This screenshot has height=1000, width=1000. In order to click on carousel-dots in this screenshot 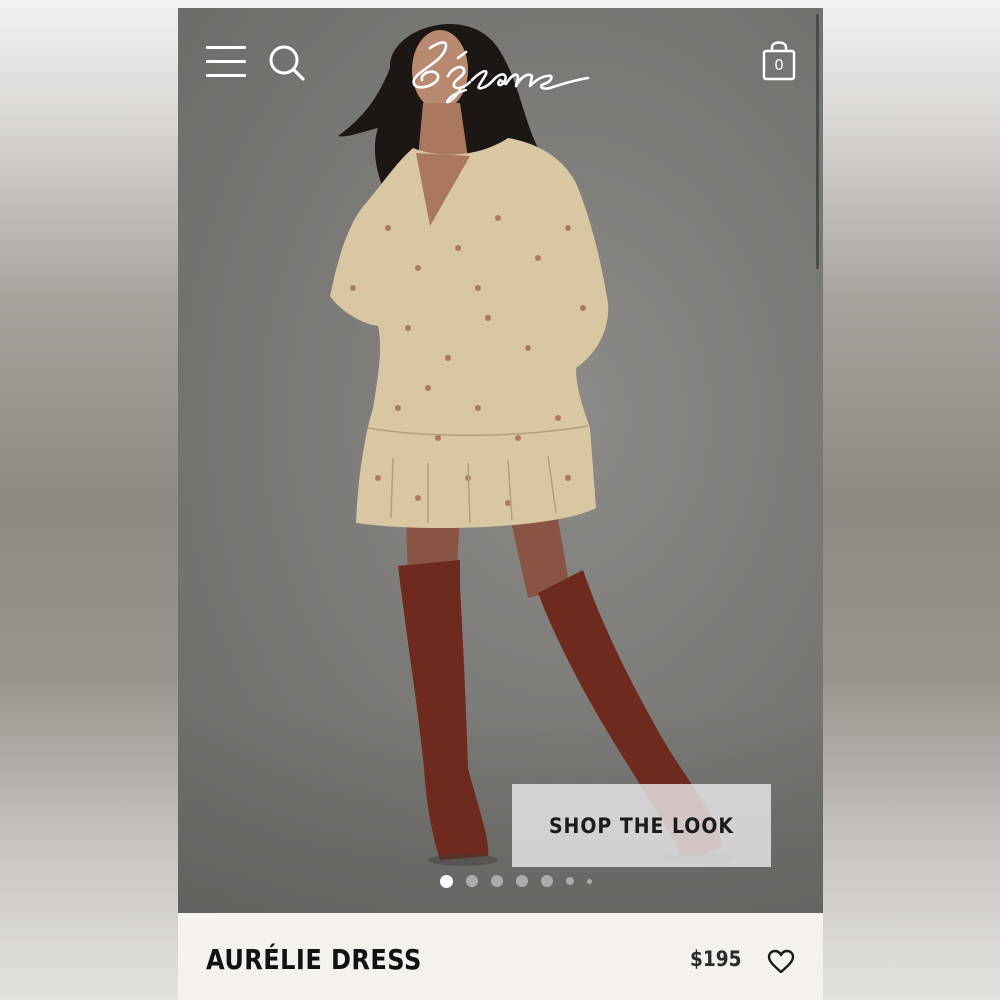, I will do `click(516, 881)`.